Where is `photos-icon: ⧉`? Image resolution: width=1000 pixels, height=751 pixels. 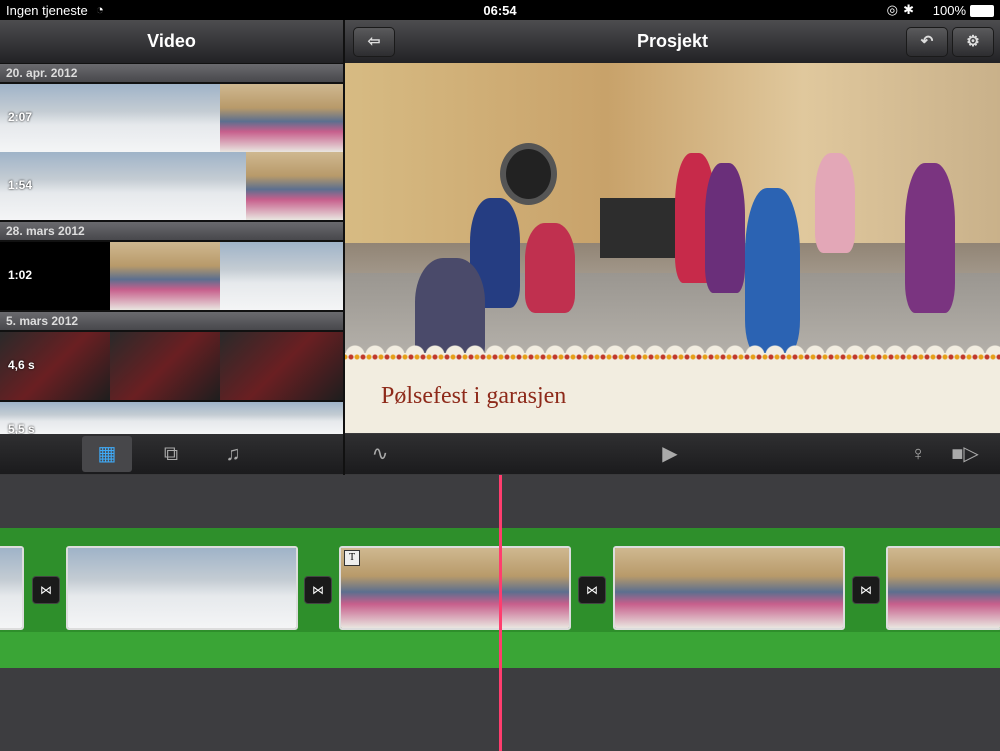 photos-icon: ⧉ is located at coordinates (171, 454).